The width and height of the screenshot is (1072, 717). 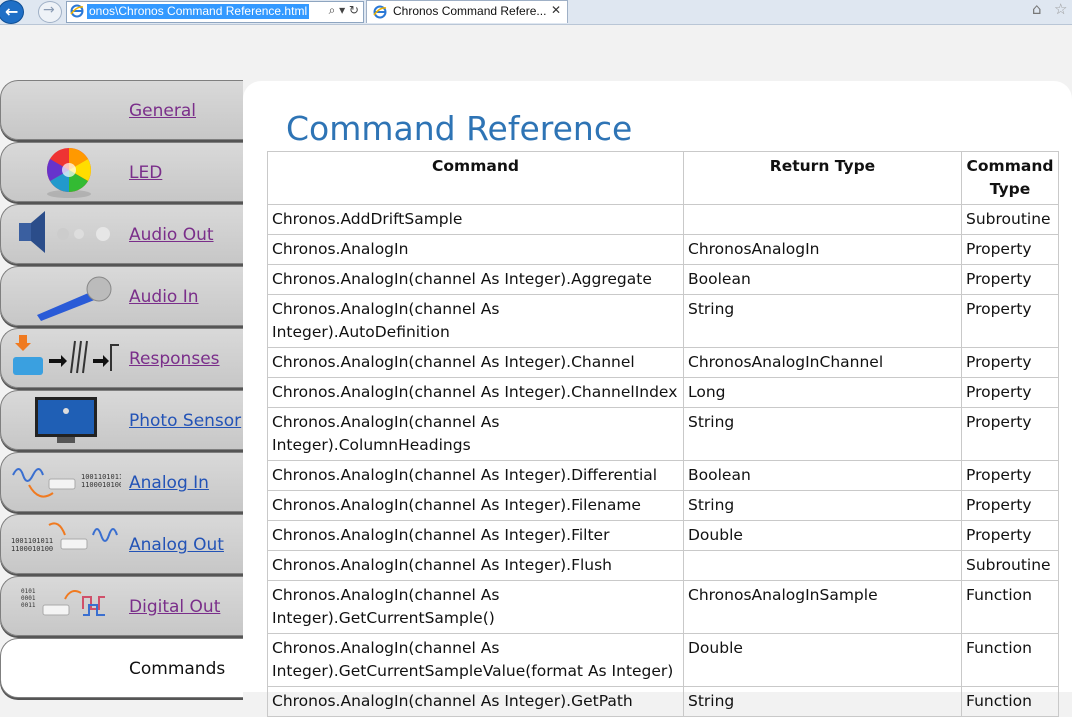 What do you see at coordinates (822, 362) in the screenshot?
I see `cell-return-type: ChronosAnalogInChannel` at bounding box center [822, 362].